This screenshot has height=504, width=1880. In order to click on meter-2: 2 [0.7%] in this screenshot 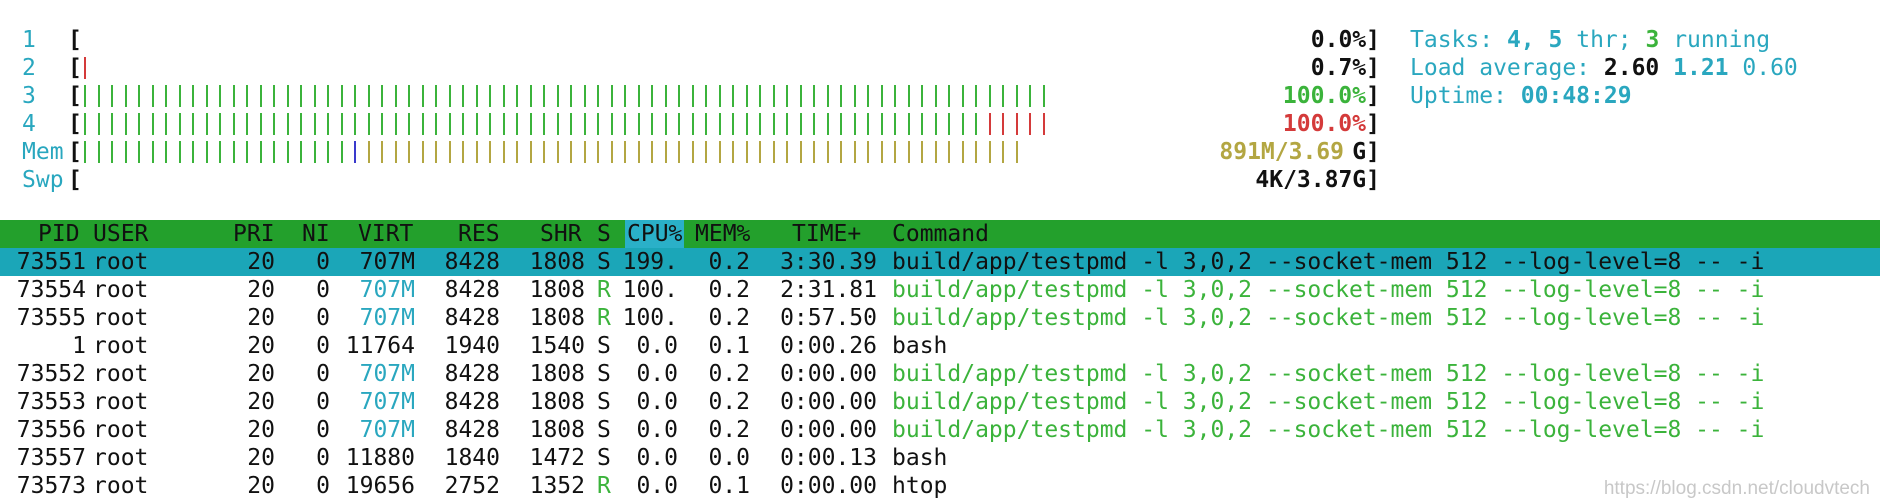, I will do `click(690, 68)`.